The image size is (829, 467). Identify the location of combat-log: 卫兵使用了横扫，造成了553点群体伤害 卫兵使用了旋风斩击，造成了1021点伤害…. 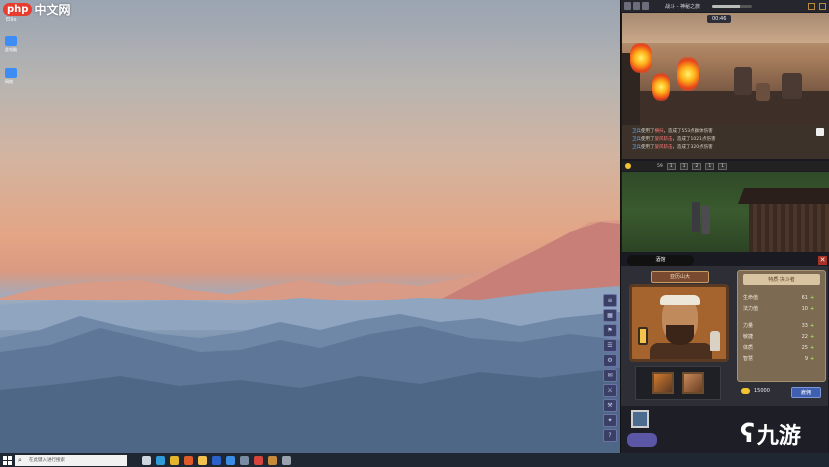
(725, 142).